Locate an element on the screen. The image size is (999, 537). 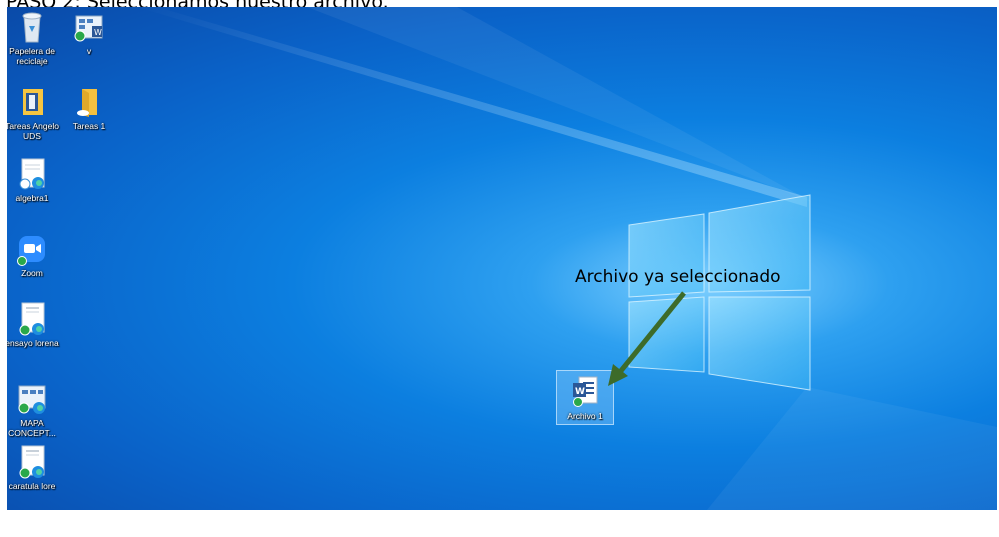
document-folder-icon is located at coordinates (32, 102).